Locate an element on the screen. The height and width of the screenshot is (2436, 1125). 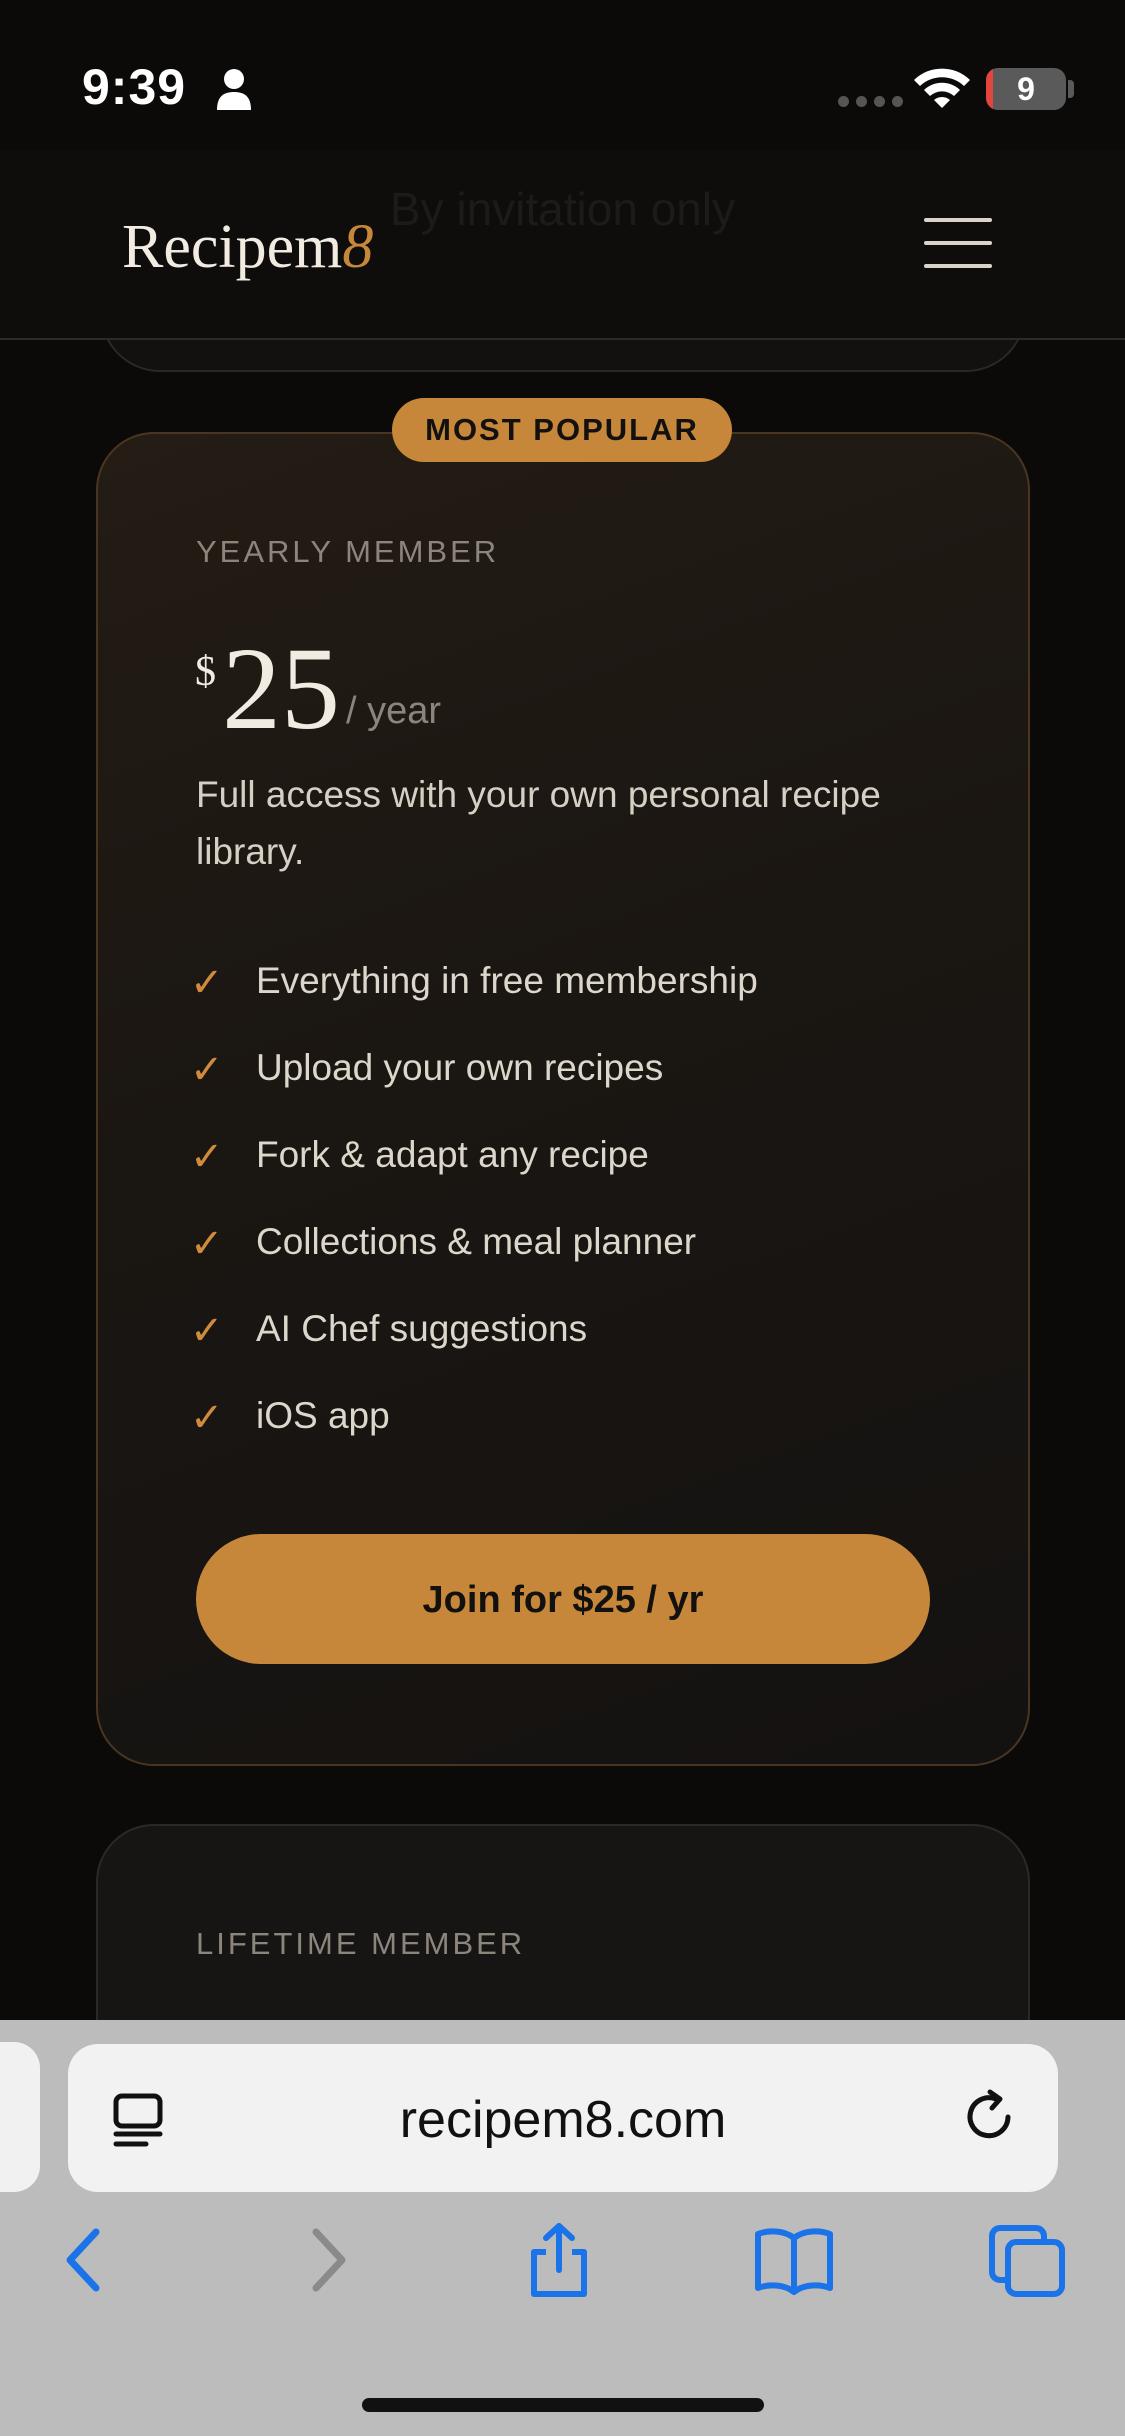
logo-text: Recipem is located at coordinates (232, 247).